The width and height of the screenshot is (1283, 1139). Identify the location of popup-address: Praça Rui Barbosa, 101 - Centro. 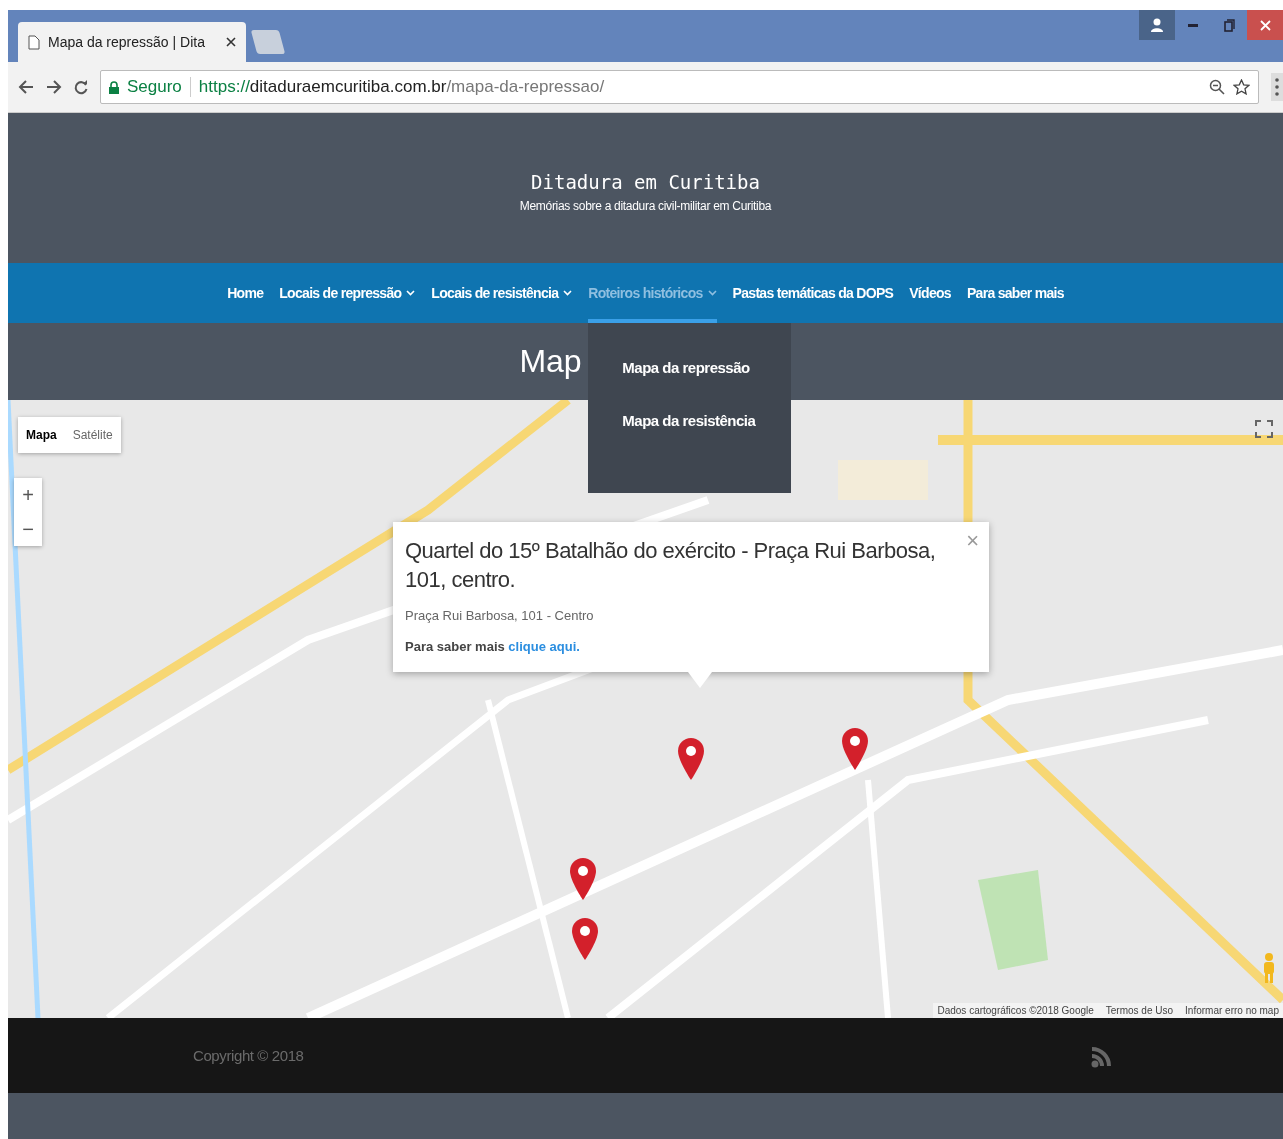
(500, 615).